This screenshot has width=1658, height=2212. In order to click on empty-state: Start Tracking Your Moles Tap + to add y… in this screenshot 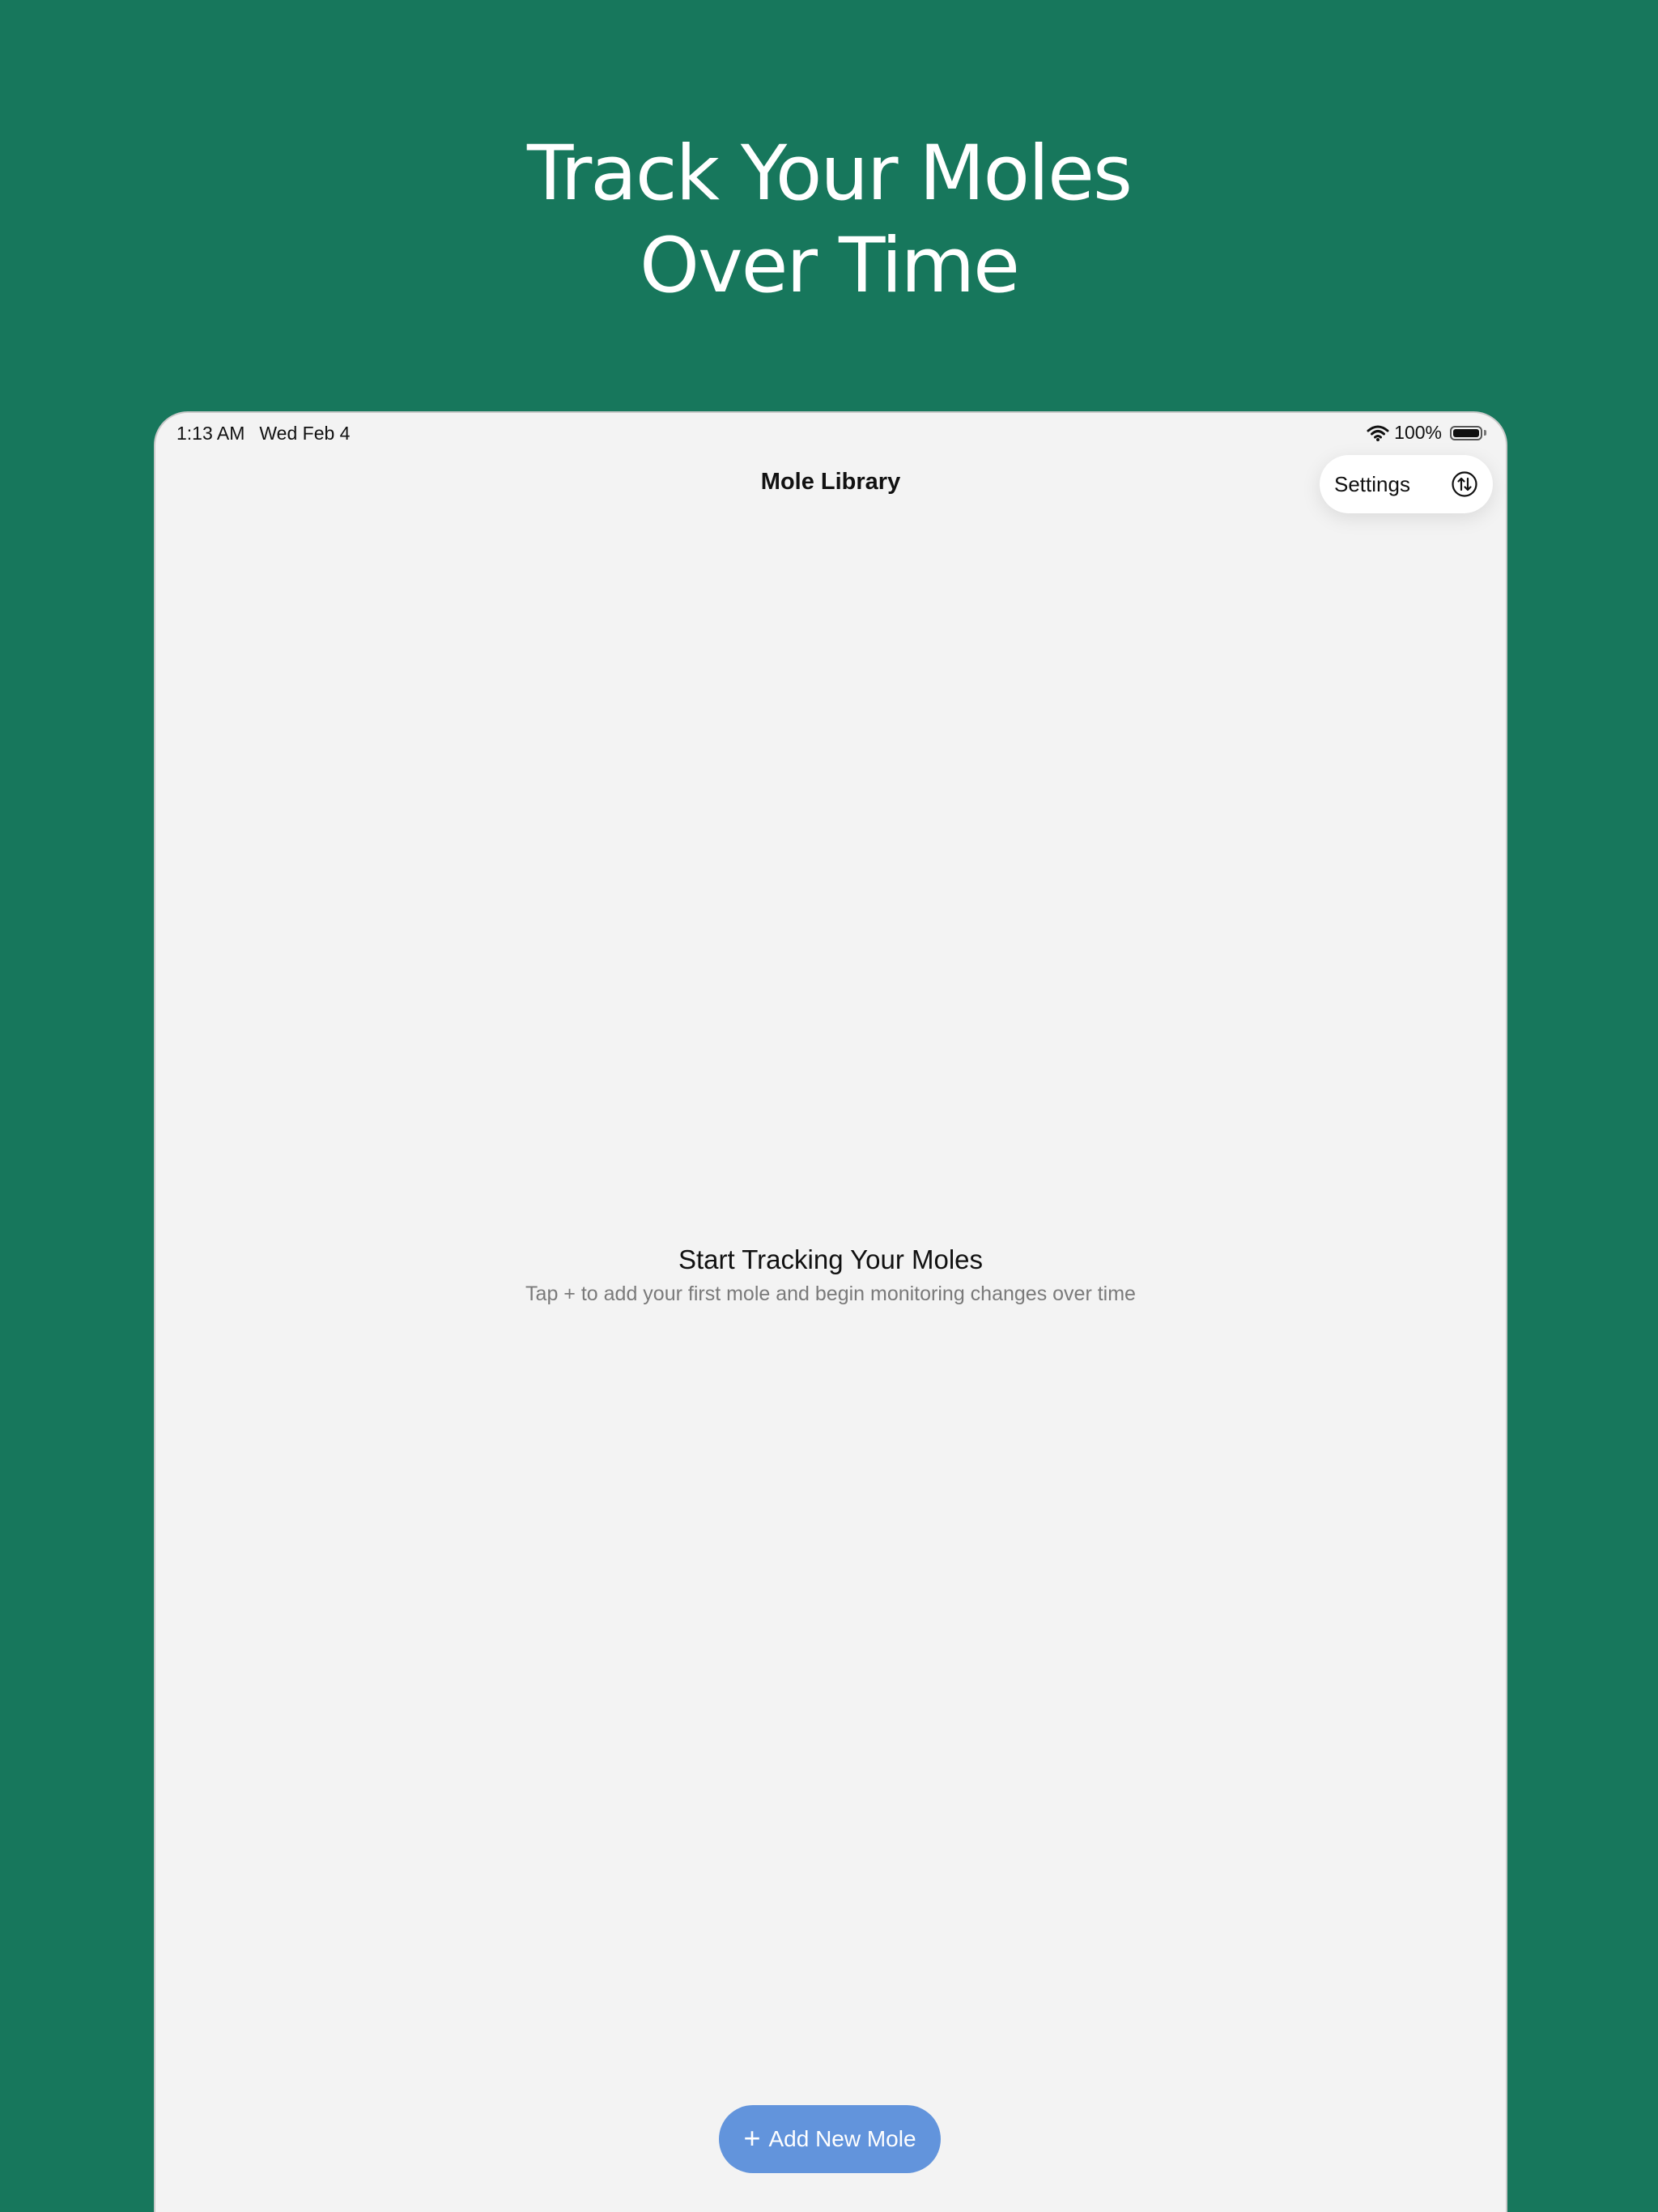, I will do `click(830, 1275)`.